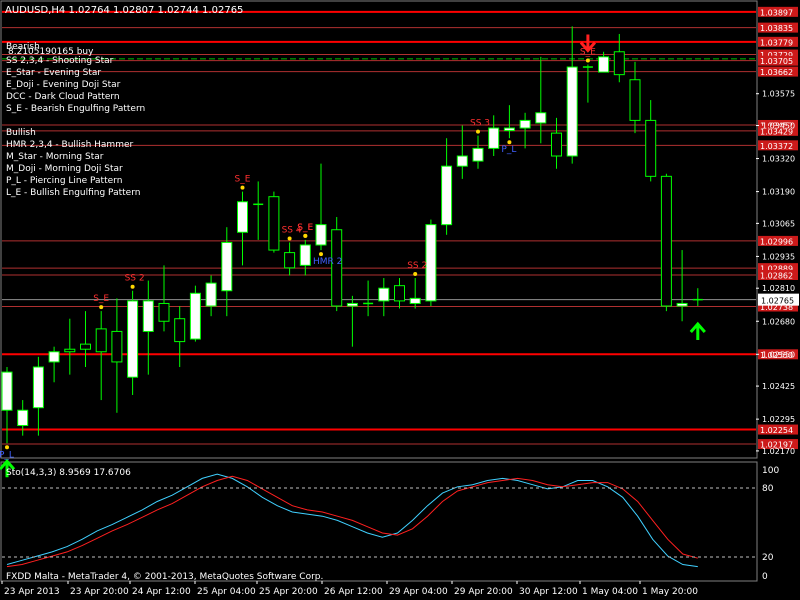  What do you see at coordinates (418, 592) in the screenshot?
I see `time-label: 29 Apr 04:00` at bounding box center [418, 592].